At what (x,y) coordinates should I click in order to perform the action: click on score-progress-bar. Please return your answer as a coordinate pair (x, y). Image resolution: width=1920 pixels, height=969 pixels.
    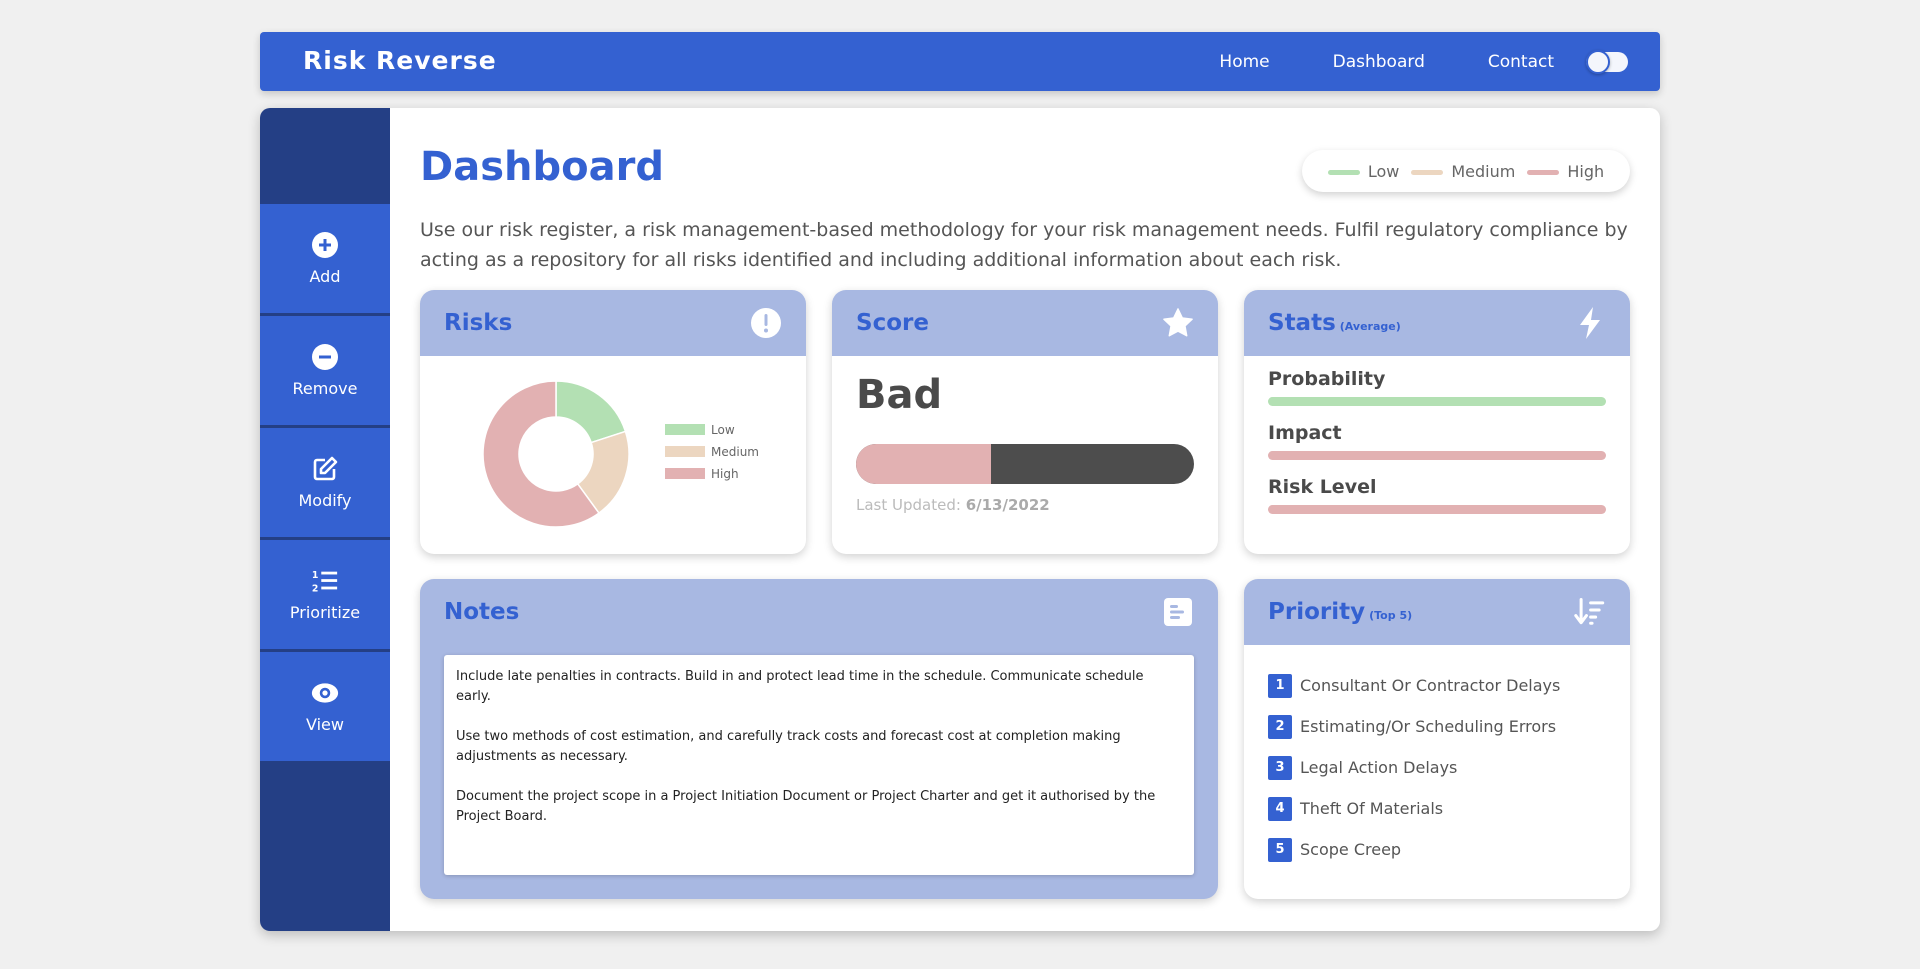
    Looking at the image, I should click on (1025, 464).